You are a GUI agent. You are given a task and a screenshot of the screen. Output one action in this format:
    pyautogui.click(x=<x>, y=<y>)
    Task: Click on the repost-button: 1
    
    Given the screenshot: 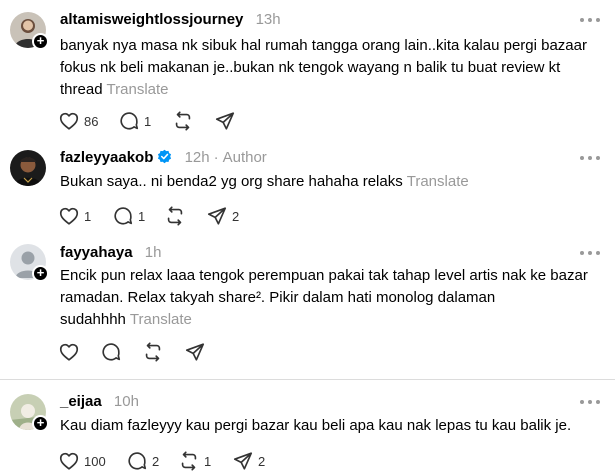 What is the action you would take?
    pyautogui.click(x=194, y=461)
    